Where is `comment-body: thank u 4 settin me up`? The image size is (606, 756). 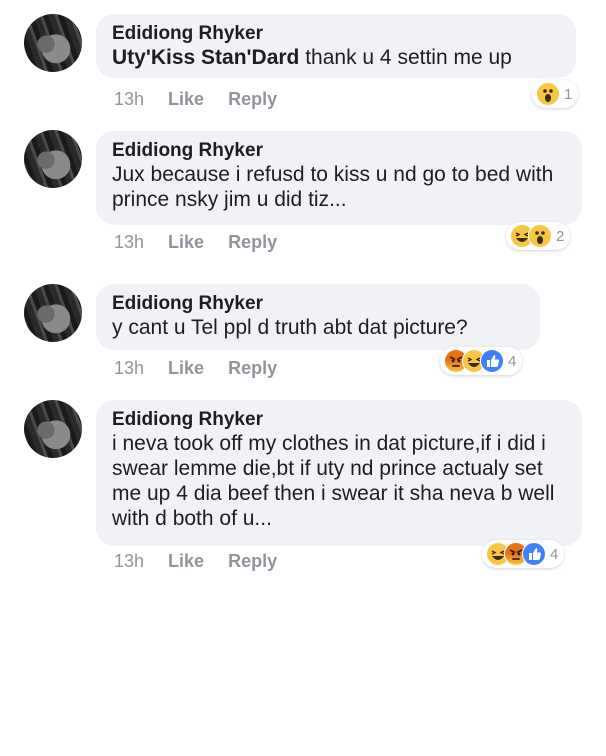 comment-body: thank u 4 settin me up is located at coordinates (405, 57).